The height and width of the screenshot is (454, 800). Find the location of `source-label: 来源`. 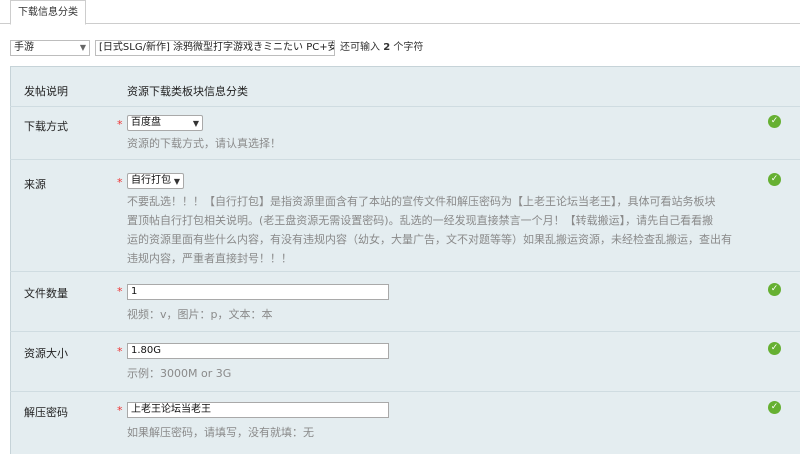

source-label: 来源 is located at coordinates (35, 184).